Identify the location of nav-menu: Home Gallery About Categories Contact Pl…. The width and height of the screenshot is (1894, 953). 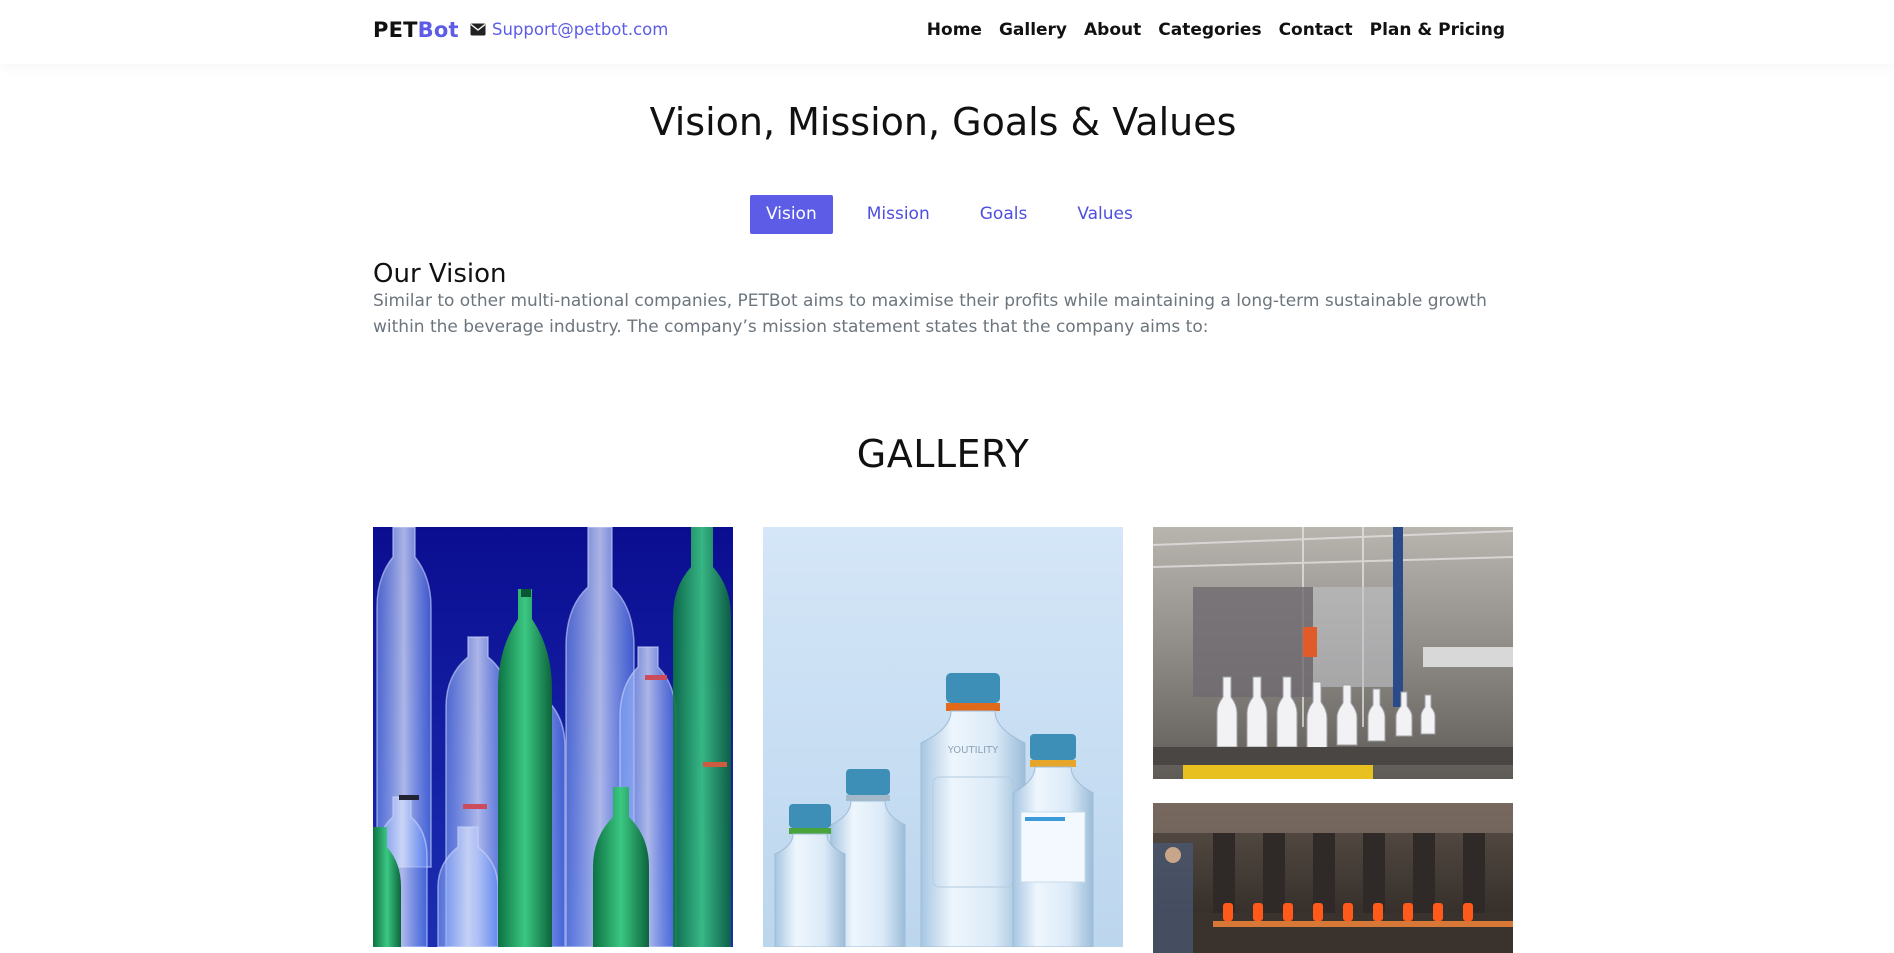
(1207, 30).